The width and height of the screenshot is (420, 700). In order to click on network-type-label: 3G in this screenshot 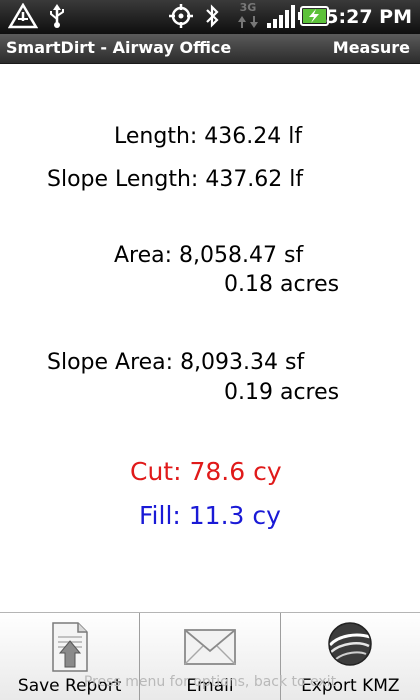, I will do `click(248, 7)`.